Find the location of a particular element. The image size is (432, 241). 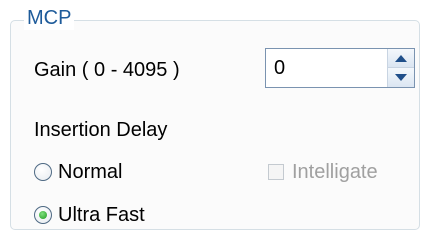

gain-label: Gain ( 0 - 4095 ) is located at coordinates (107, 70).